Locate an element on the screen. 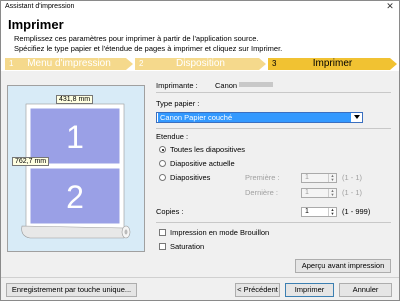  footer-separator is located at coordinates (200, 277).